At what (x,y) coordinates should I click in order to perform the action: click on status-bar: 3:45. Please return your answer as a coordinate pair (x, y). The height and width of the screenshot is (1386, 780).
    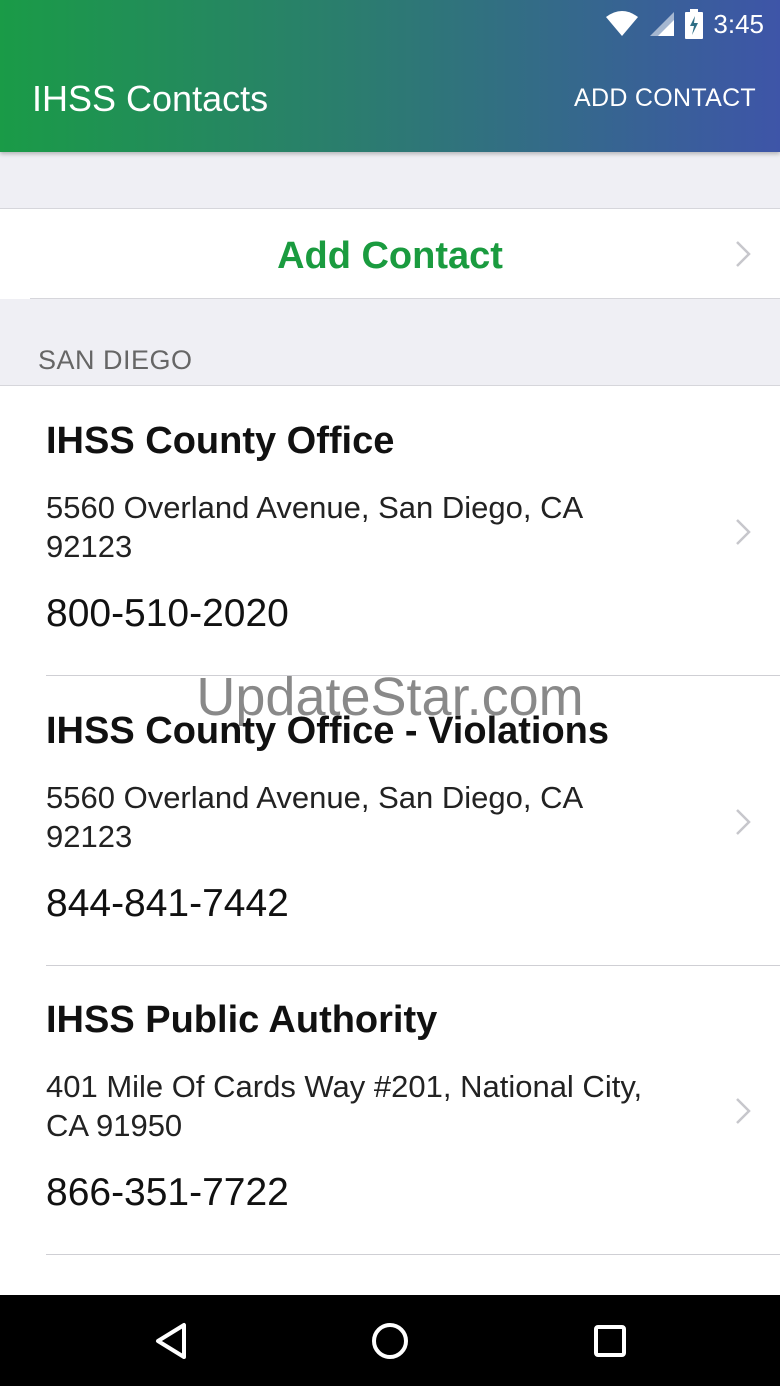
    Looking at the image, I should click on (684, 24).